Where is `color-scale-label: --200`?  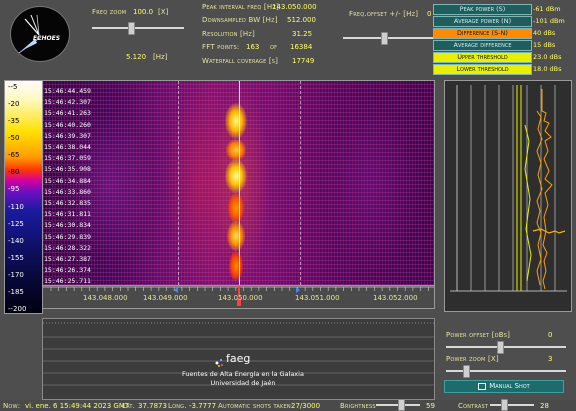
color-scale-label: --200 is located at coordinates (17, 309).